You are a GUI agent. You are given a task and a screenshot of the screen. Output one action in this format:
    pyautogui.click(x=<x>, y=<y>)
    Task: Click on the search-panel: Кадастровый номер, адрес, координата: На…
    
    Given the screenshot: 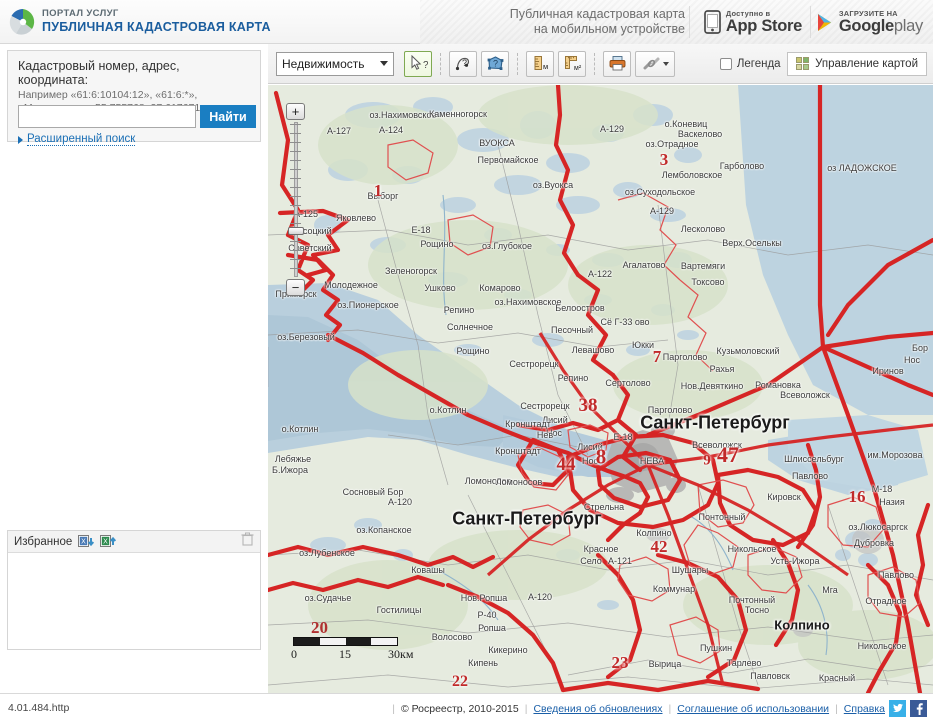 What is the action you would take?
    pyautogui.click(x=134, y=98)
    